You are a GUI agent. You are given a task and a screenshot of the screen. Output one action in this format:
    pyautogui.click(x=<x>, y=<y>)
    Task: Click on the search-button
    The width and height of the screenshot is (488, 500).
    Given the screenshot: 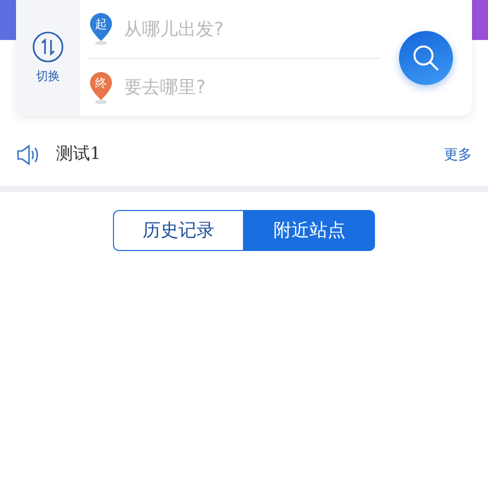 What is the action you would take?
    pyautogui.click(x=426, y=58)
    